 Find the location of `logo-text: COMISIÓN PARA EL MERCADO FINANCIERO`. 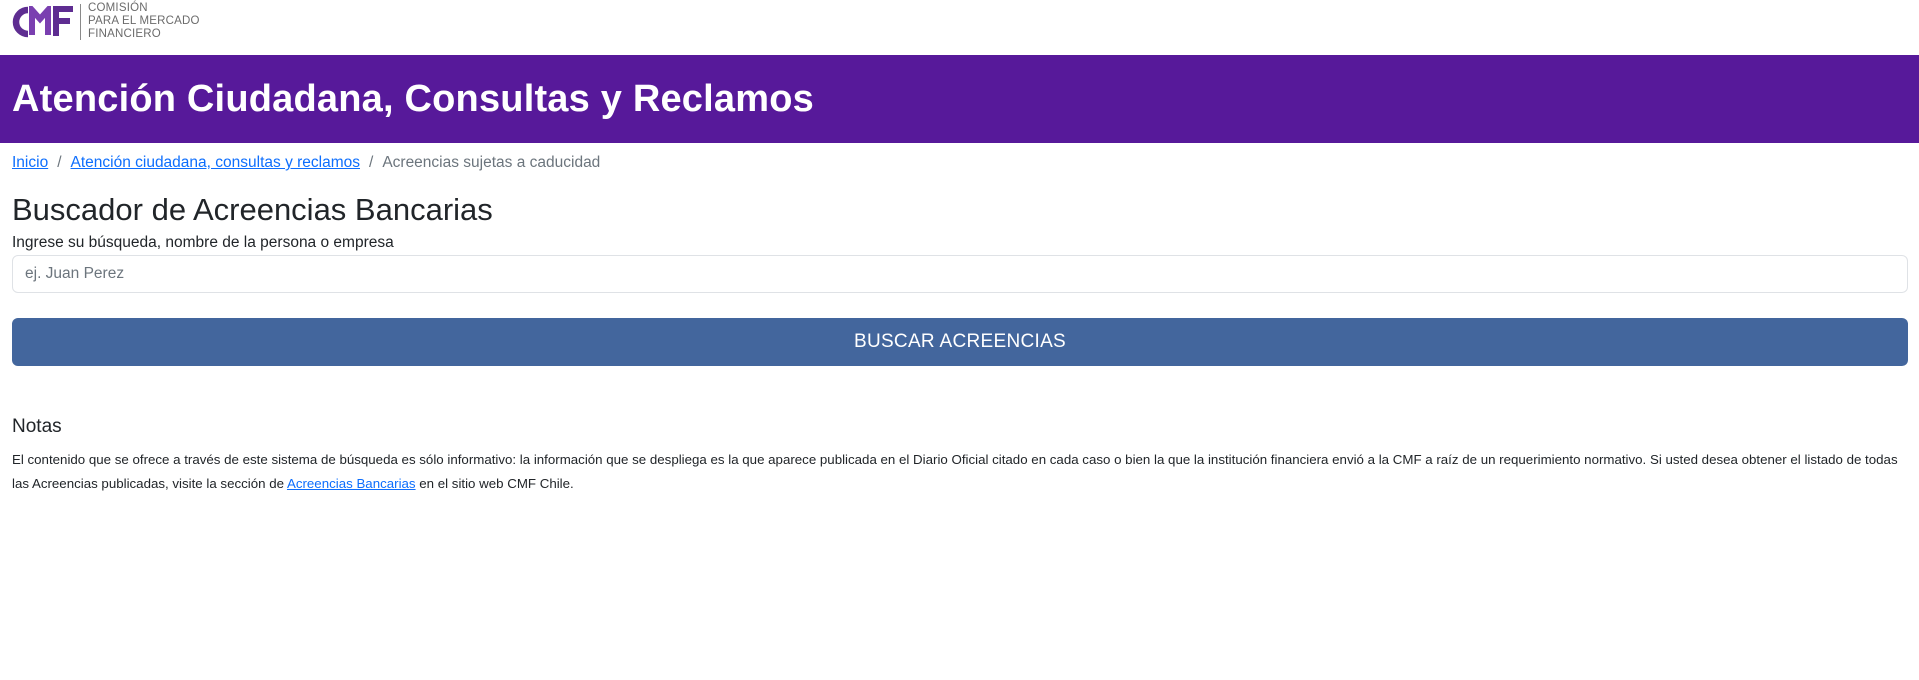

logo-text: COMISIÓN PARA EL MERCADO FINANCIERO is located at coordinates (144, 21).